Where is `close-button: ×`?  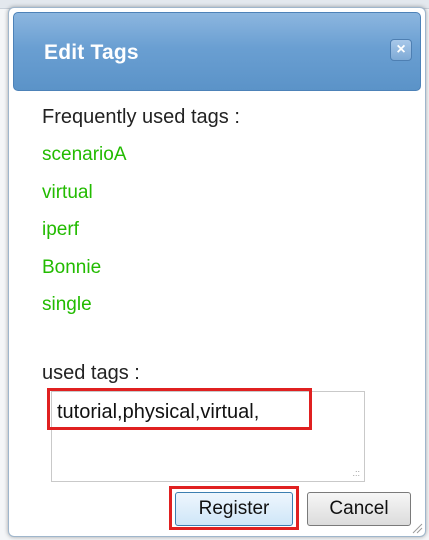 close-button: × is located at coordinates (401, 50).